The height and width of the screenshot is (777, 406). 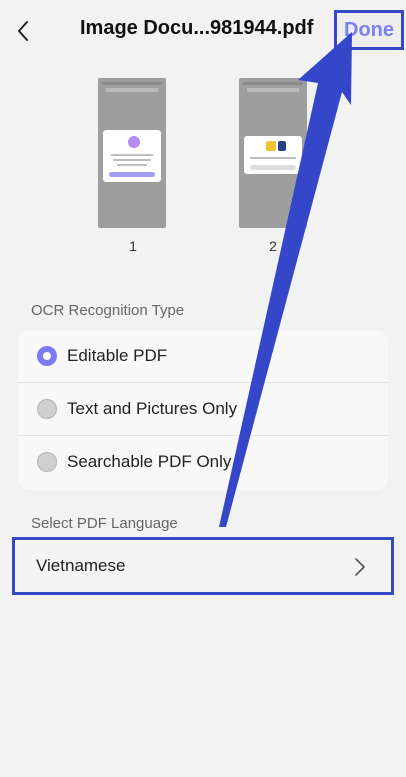 I want to click on back-button, so click(x=23, y=31).